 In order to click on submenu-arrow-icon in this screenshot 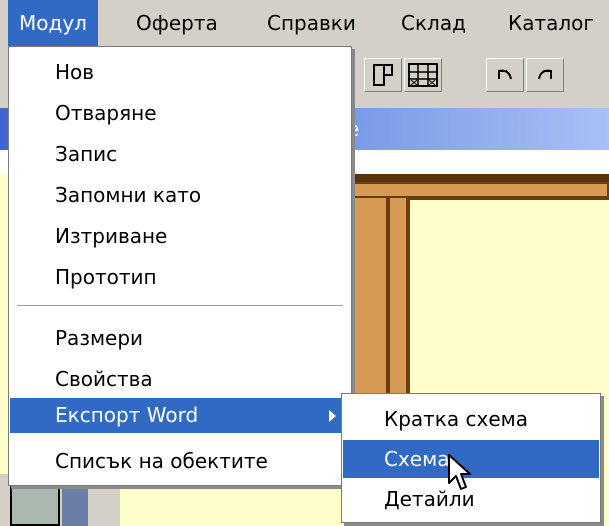, I will do `click(332, 416)`.